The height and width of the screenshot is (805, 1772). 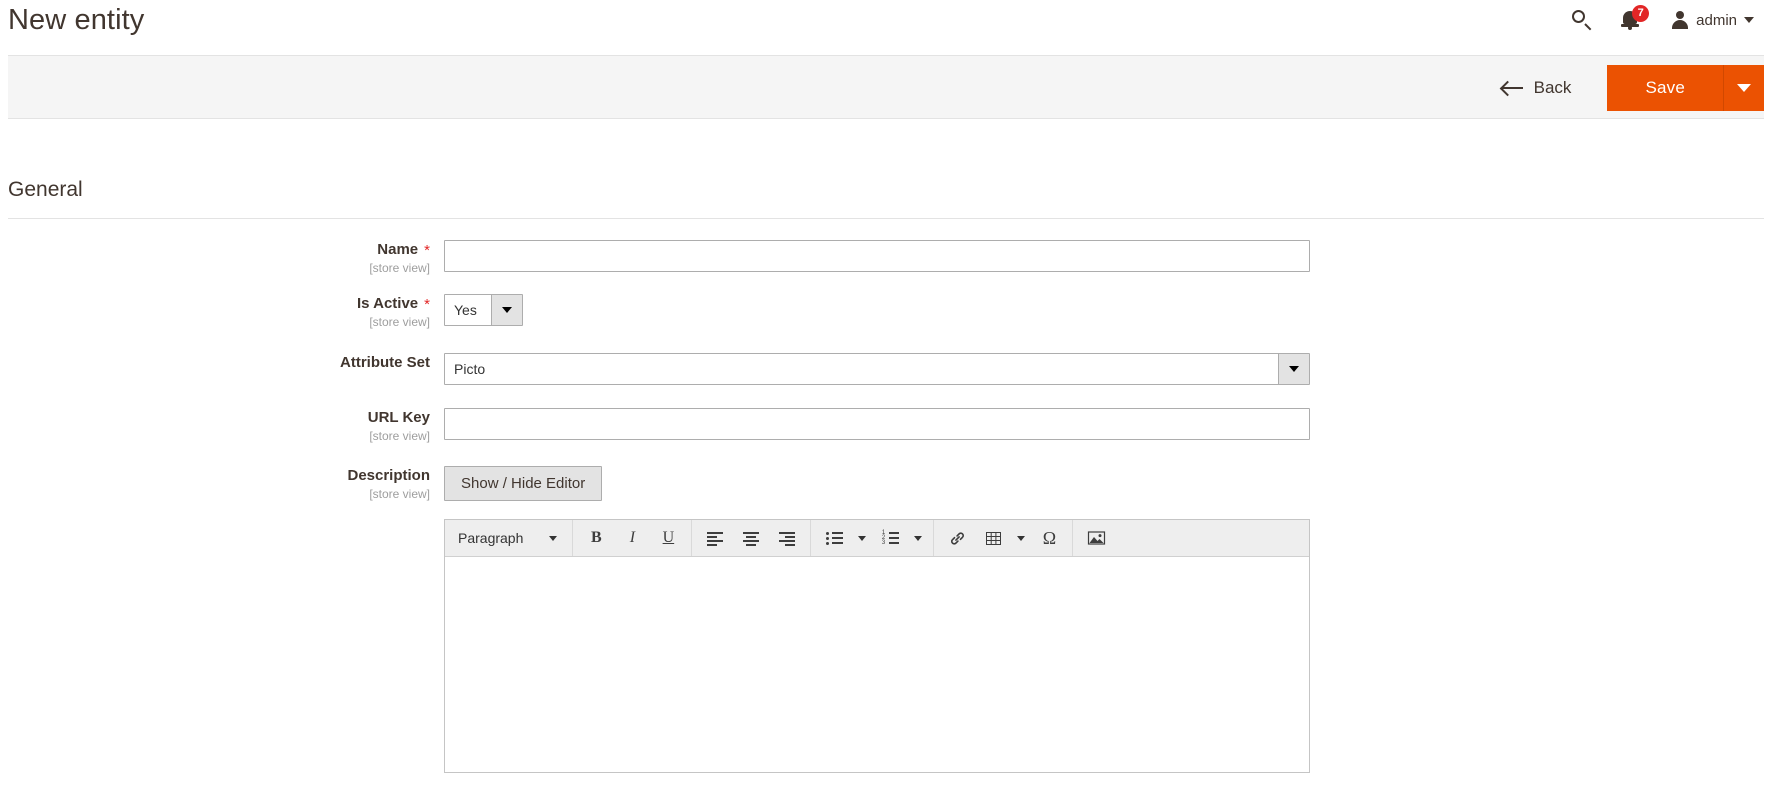 What do you see at coordinates (1552, 87) in the screenshot?
I see `back-button-label: Back` at bounding box center [1552, 87].